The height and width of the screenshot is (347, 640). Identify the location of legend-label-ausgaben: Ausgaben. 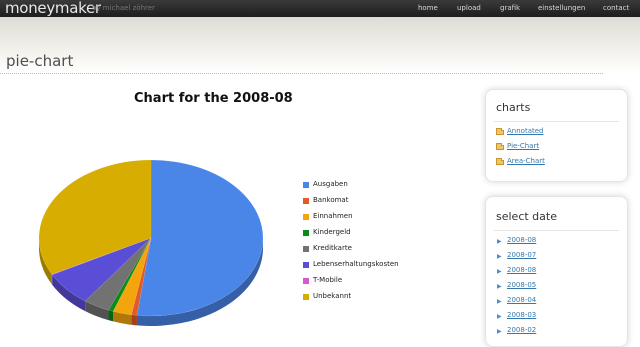
(330, 184).